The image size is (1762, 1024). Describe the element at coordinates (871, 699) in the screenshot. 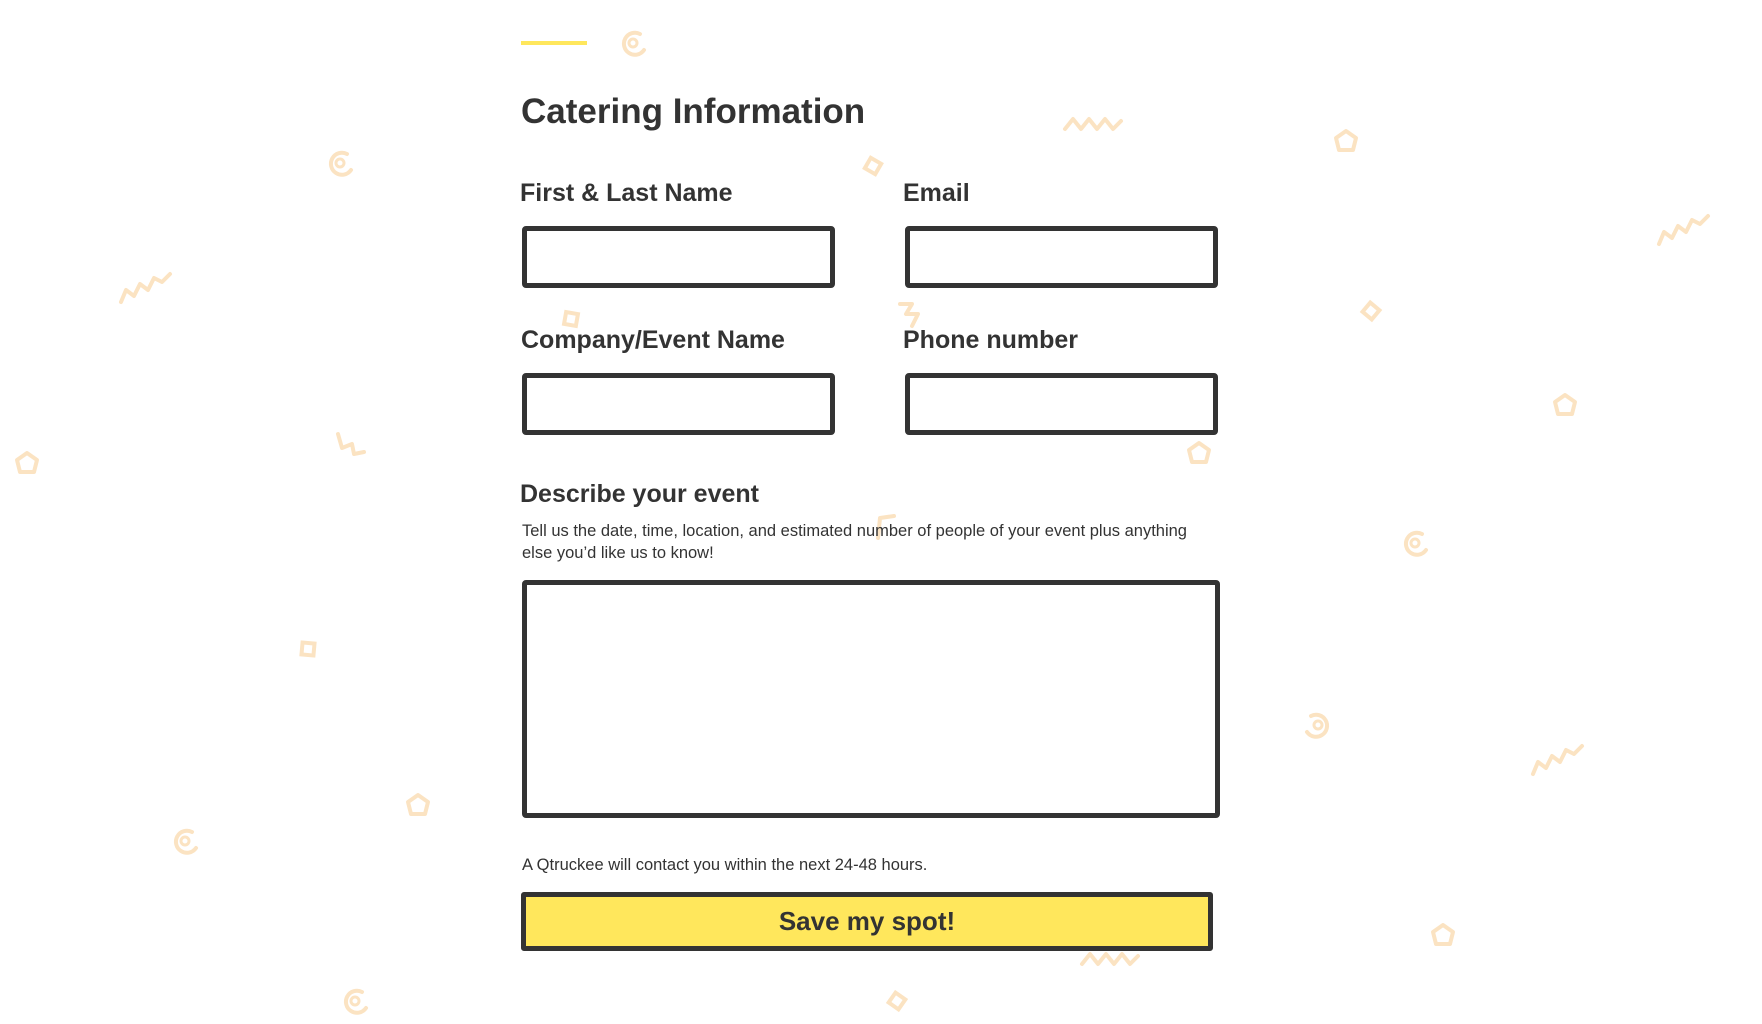

I see `event-description-textarea` at that location.